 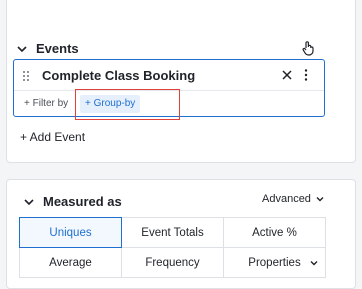 I want to click on metric-label: Event Totals, so click(x=172, y=232).